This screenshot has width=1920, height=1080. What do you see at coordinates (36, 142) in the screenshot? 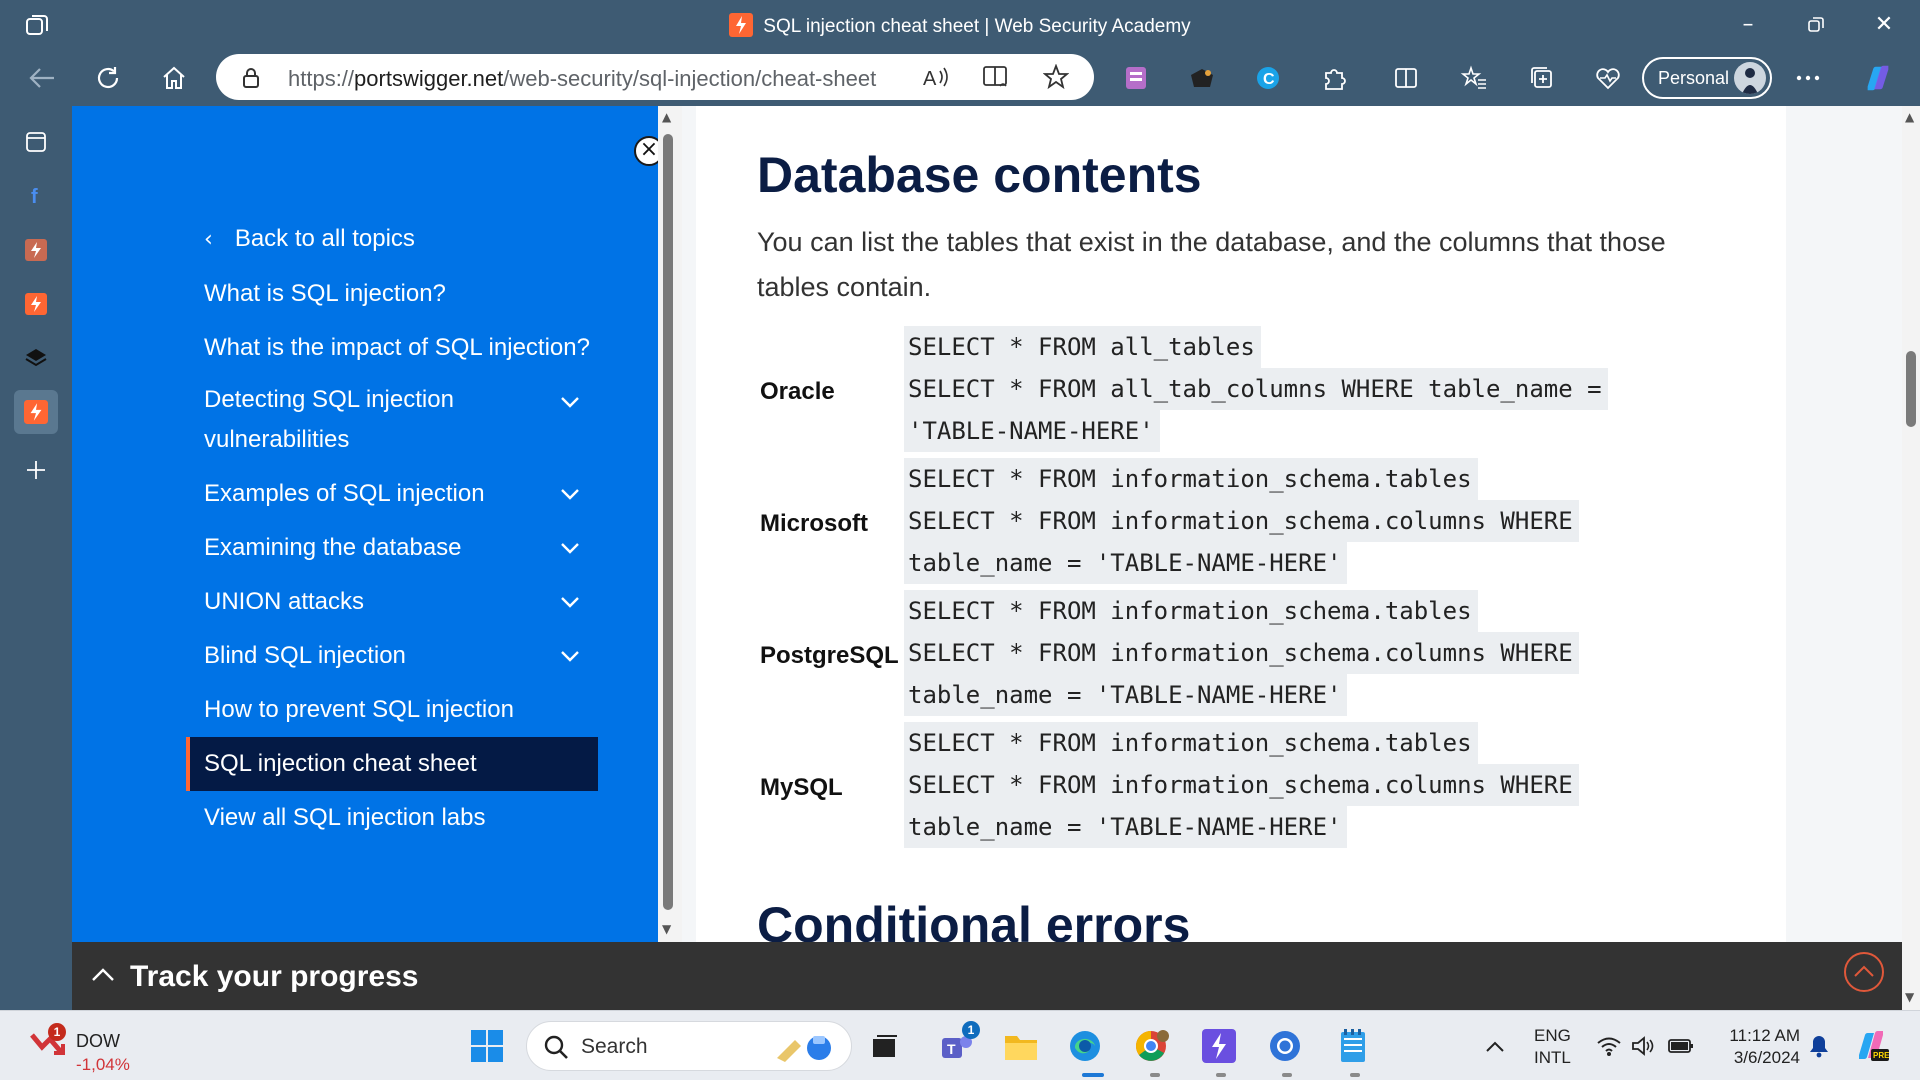
I see `tab-panel-icon` at bounding box center [36, 142].